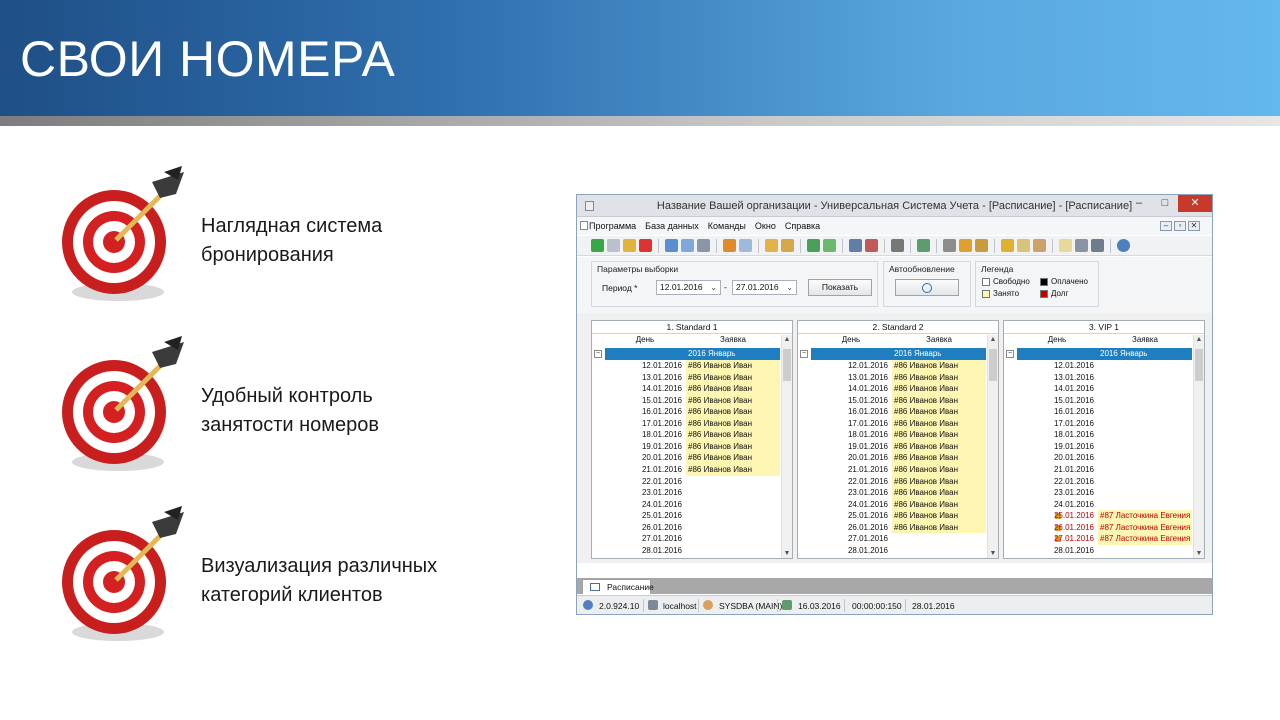 This screenshot has height=720, width=1280. Describe the element at coordinates (618, 586) in the screenshot. I see `tab-schedule: Расписание` at that location.